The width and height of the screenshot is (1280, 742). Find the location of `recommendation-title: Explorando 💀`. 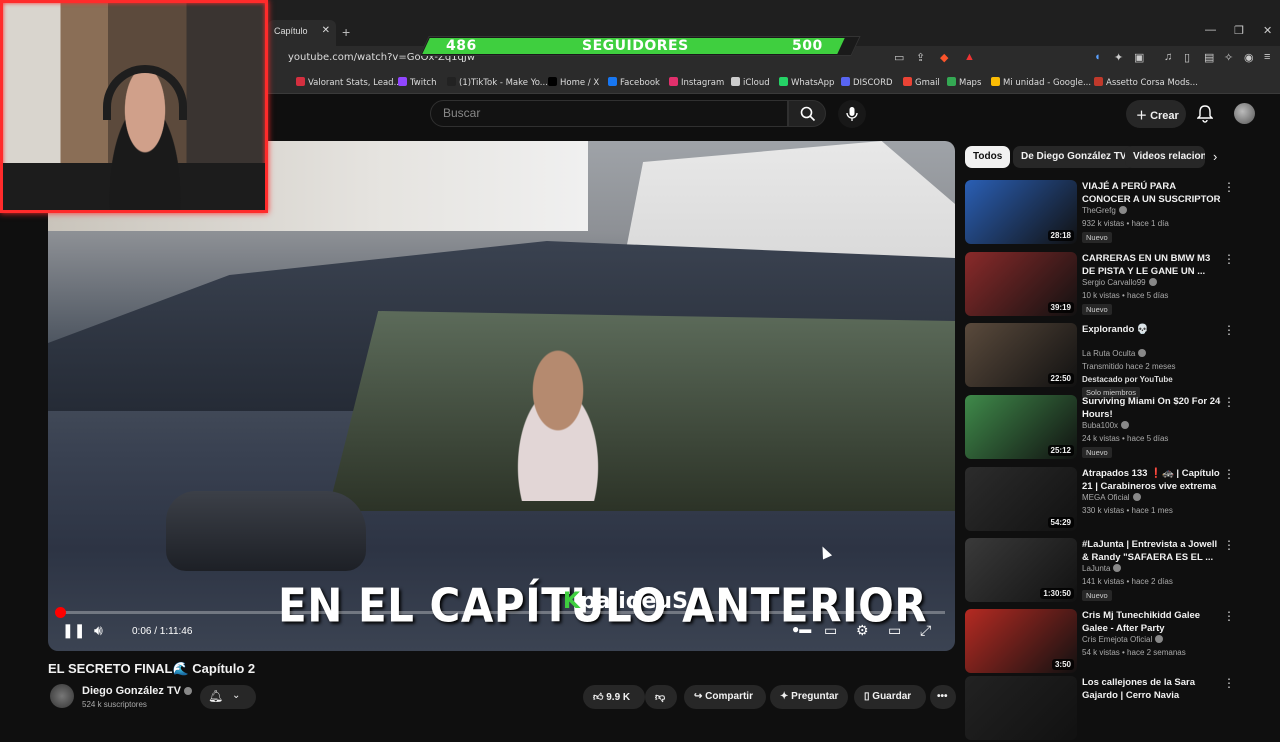

recommendation-title: Explorando 💀 is located at coordinates (1152, 329).